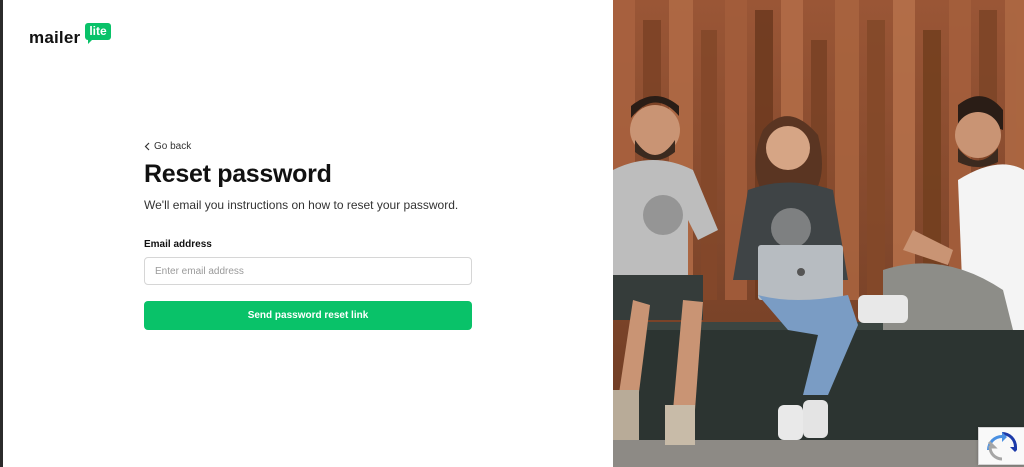 This screenshot has height=467, width=1024. I want to click on page-title: Reset password, so click(238, 174).